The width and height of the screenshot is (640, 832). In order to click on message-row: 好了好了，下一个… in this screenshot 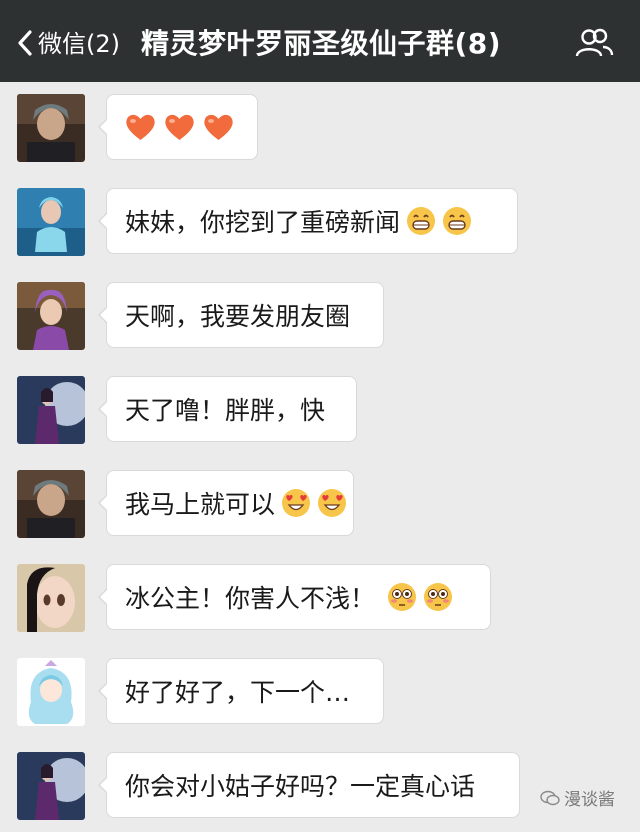, I will do `click(320, 698)`.